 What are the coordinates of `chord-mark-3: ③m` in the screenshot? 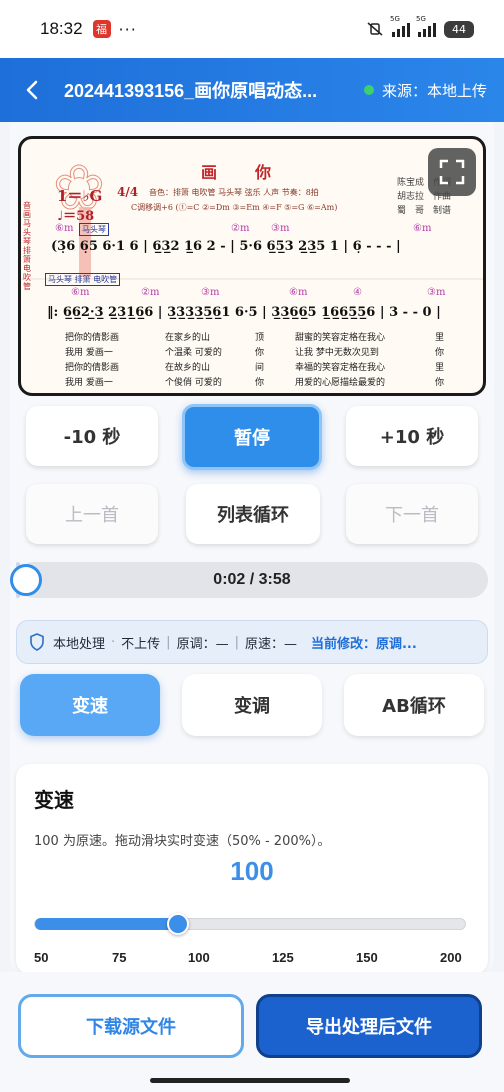 It's located at (280, 228).